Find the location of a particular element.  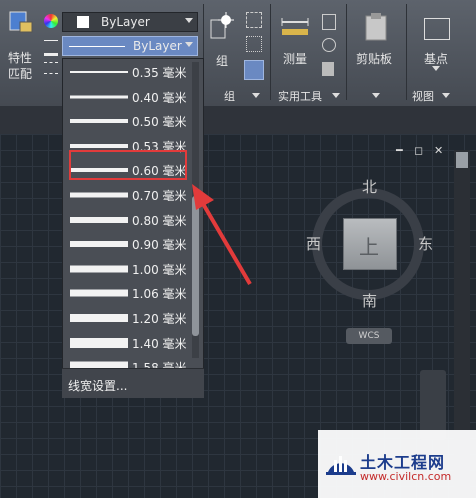

lineweight-option-label: 0.35 毫米 is located at coordinates (159, 73).